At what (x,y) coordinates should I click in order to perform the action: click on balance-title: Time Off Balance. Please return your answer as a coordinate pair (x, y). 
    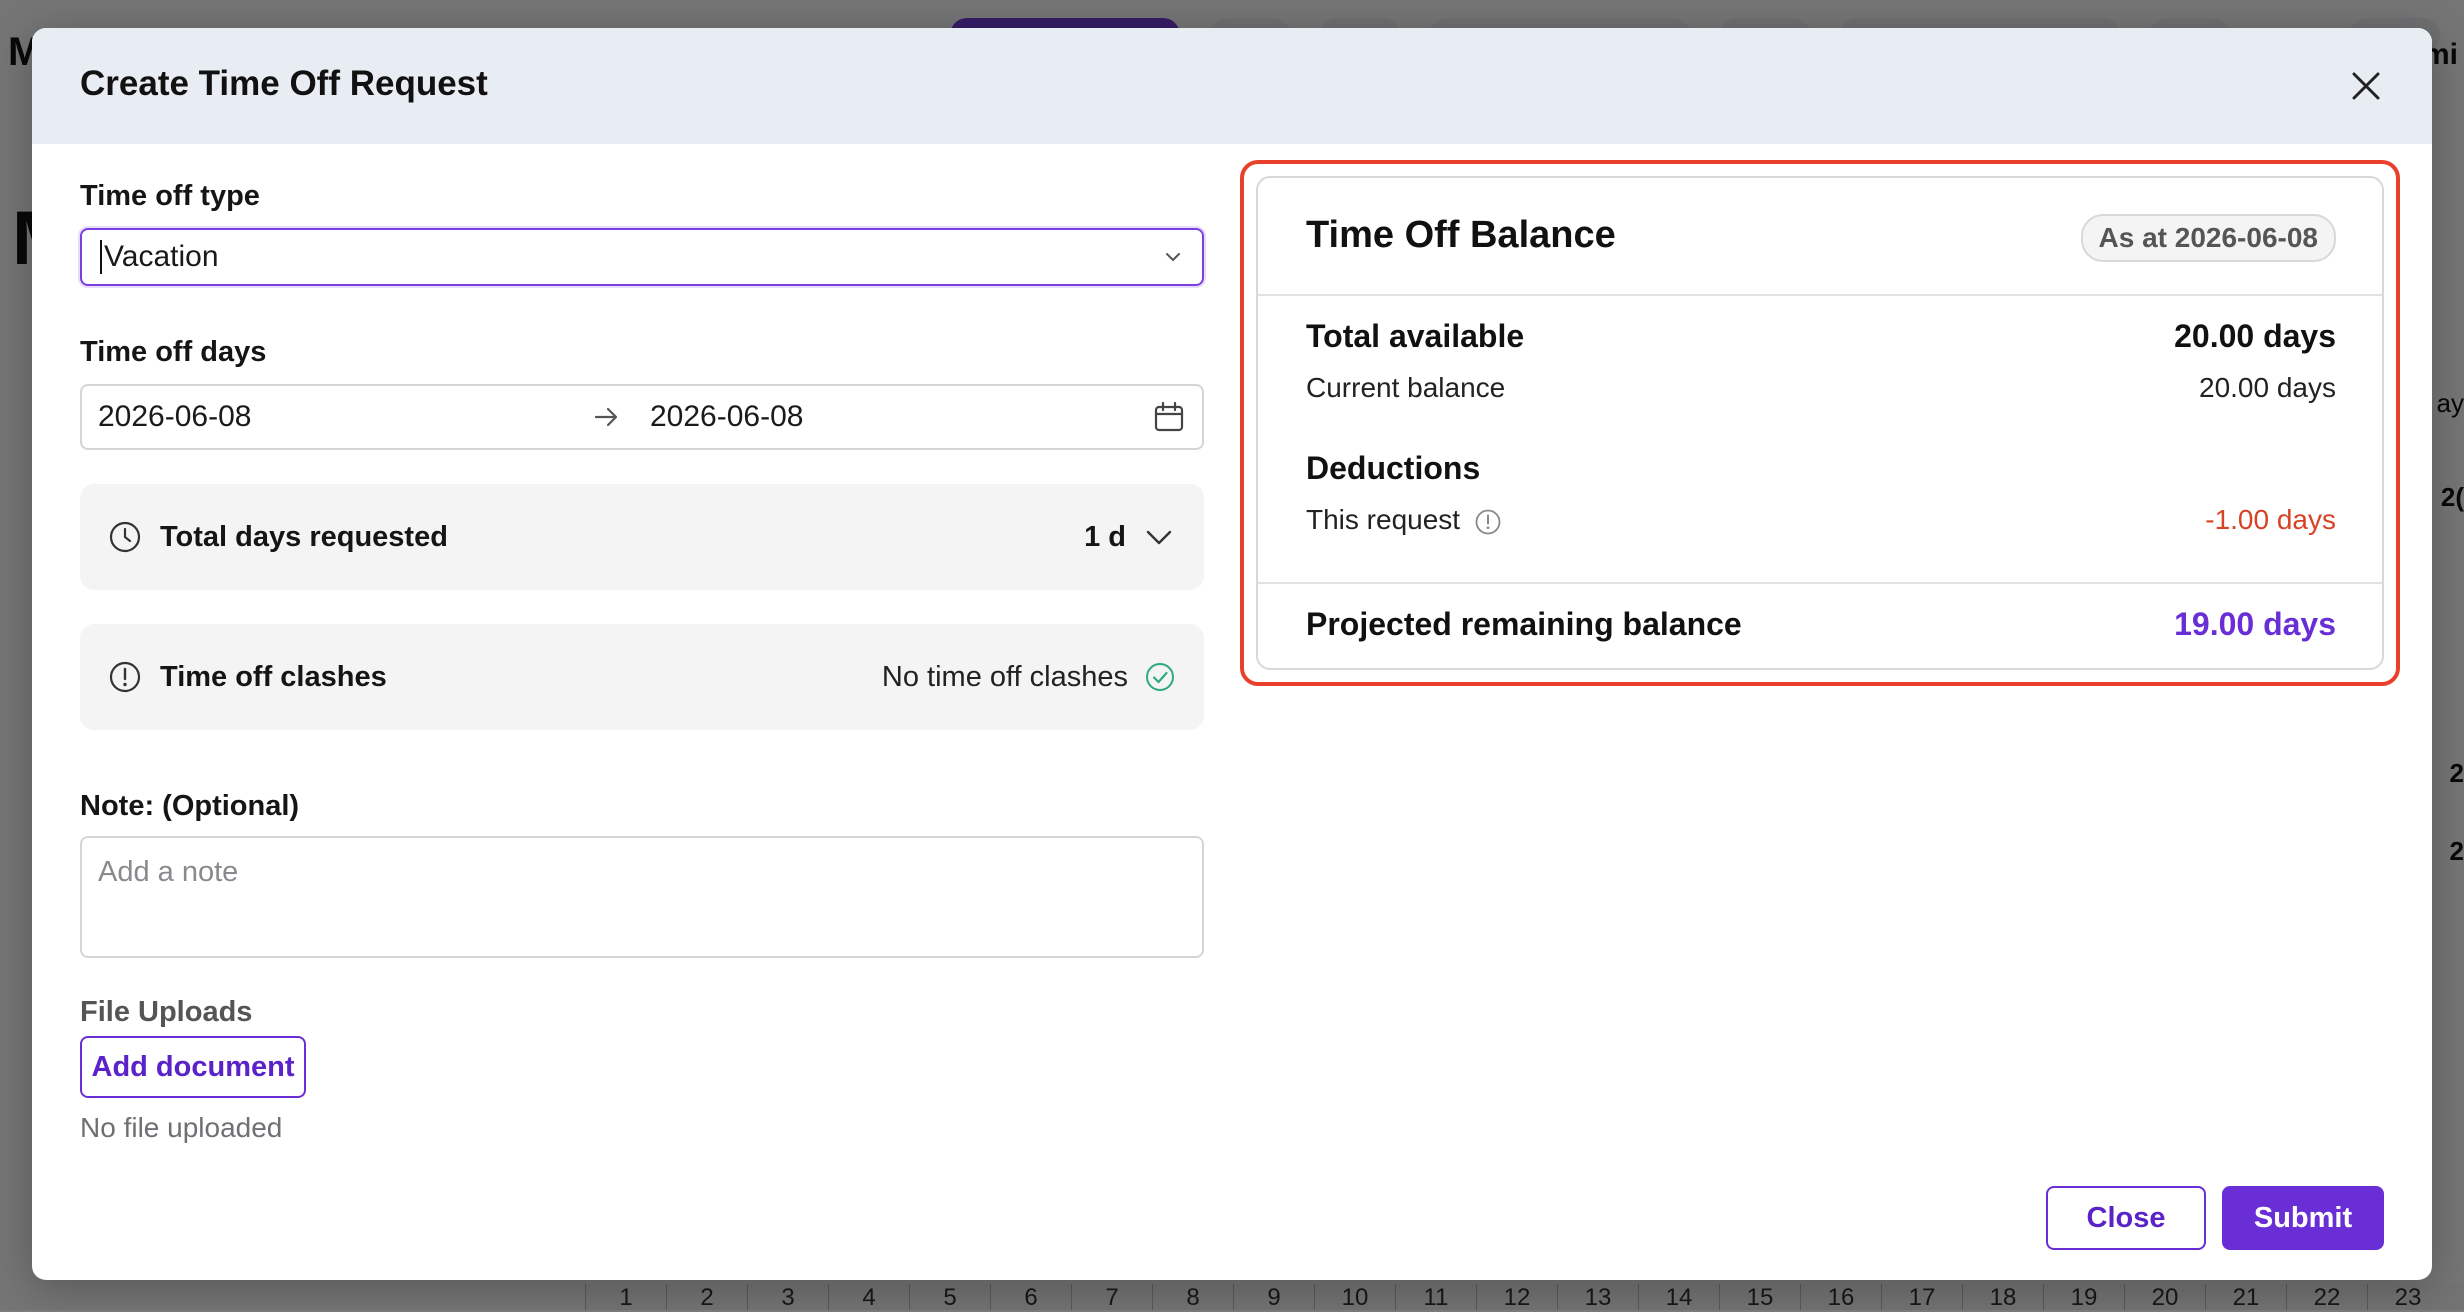
    Looking at the image, I should click on (1461, 235).